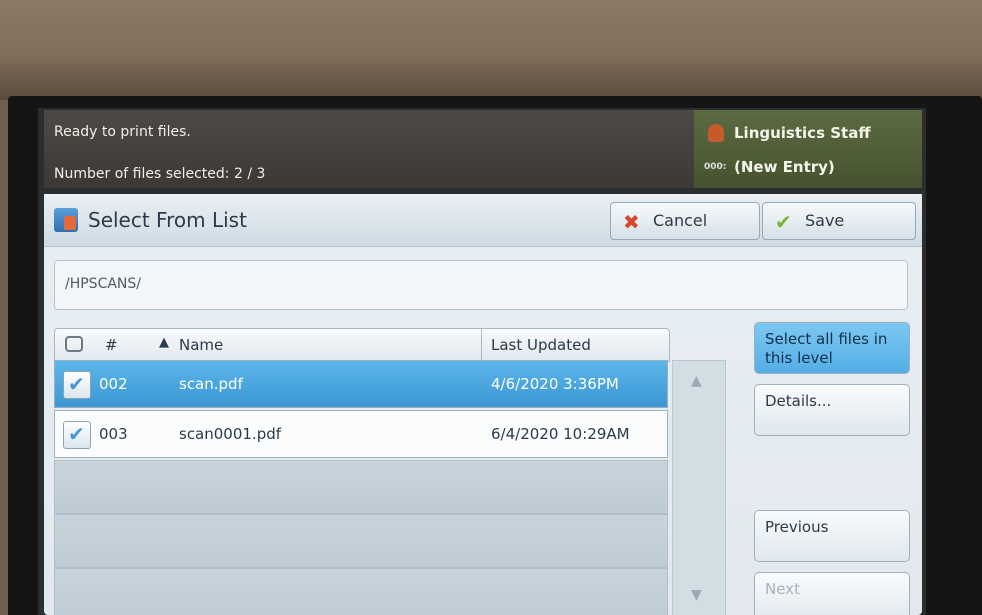 The height and width of the screenshot is (615, 982). I want to click on x-icon: ✖, so click(631, 222).